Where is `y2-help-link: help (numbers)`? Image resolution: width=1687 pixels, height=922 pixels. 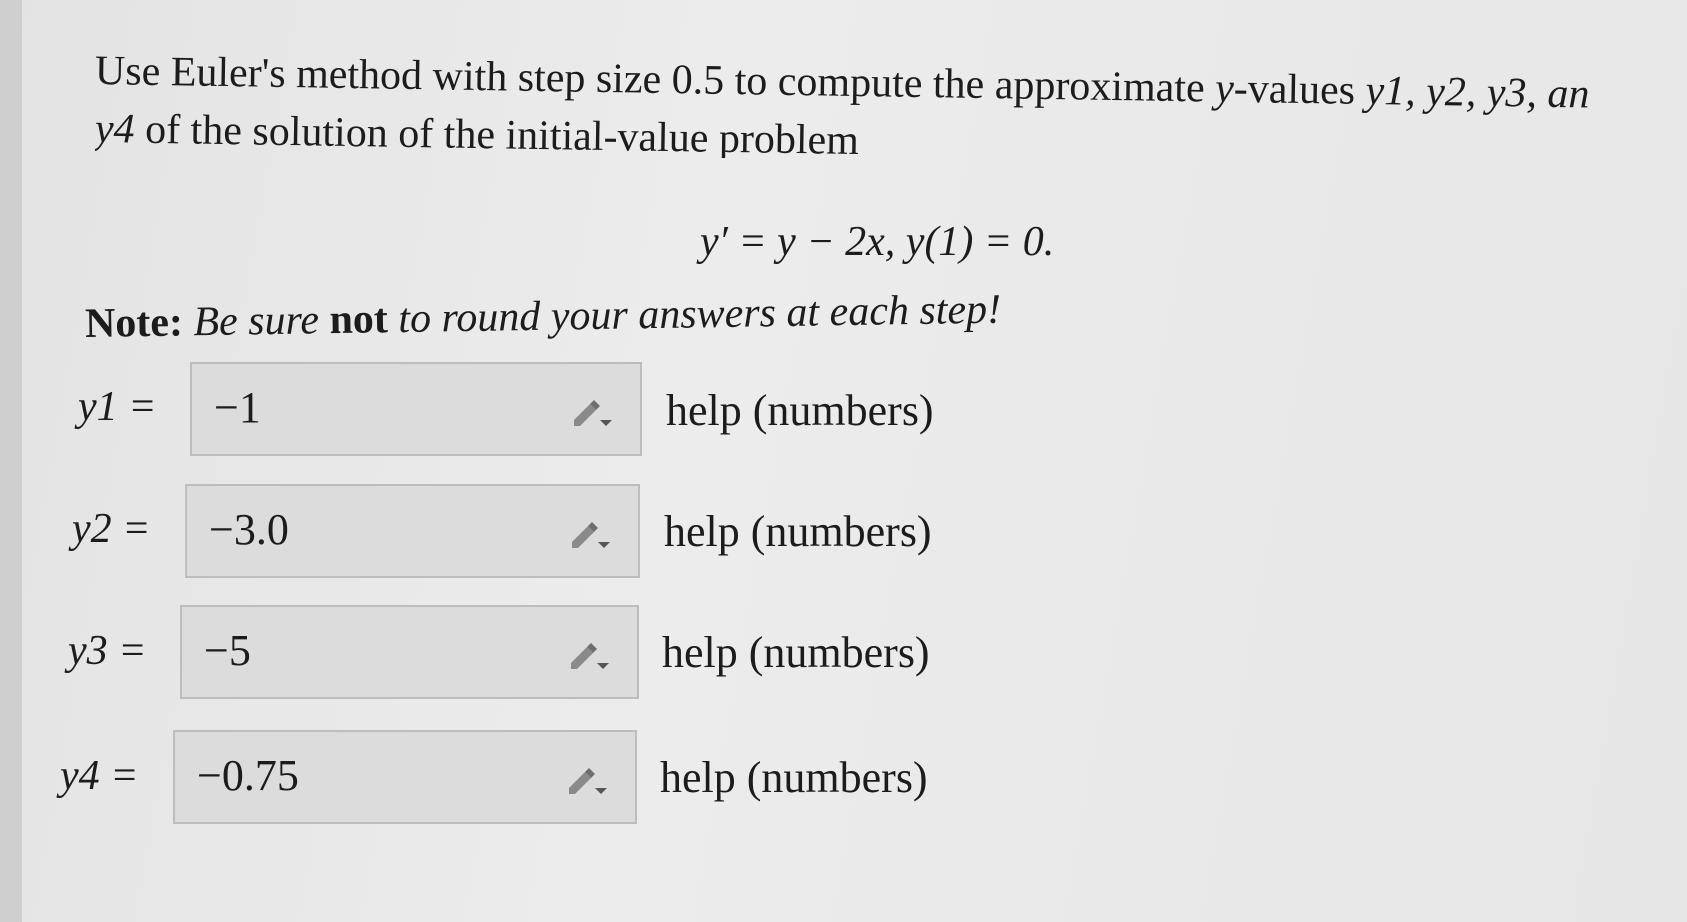
y2-help-link: help (numbers) is located at coordinates (798, 531).